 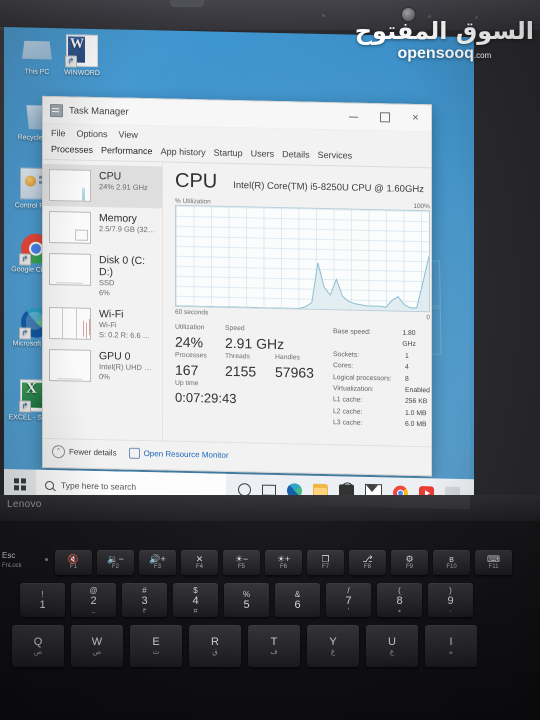 What do you see at coordinates (128, 134) in the screenshot?
I see `menu-item-view: View` at bounding box center [128, 134].